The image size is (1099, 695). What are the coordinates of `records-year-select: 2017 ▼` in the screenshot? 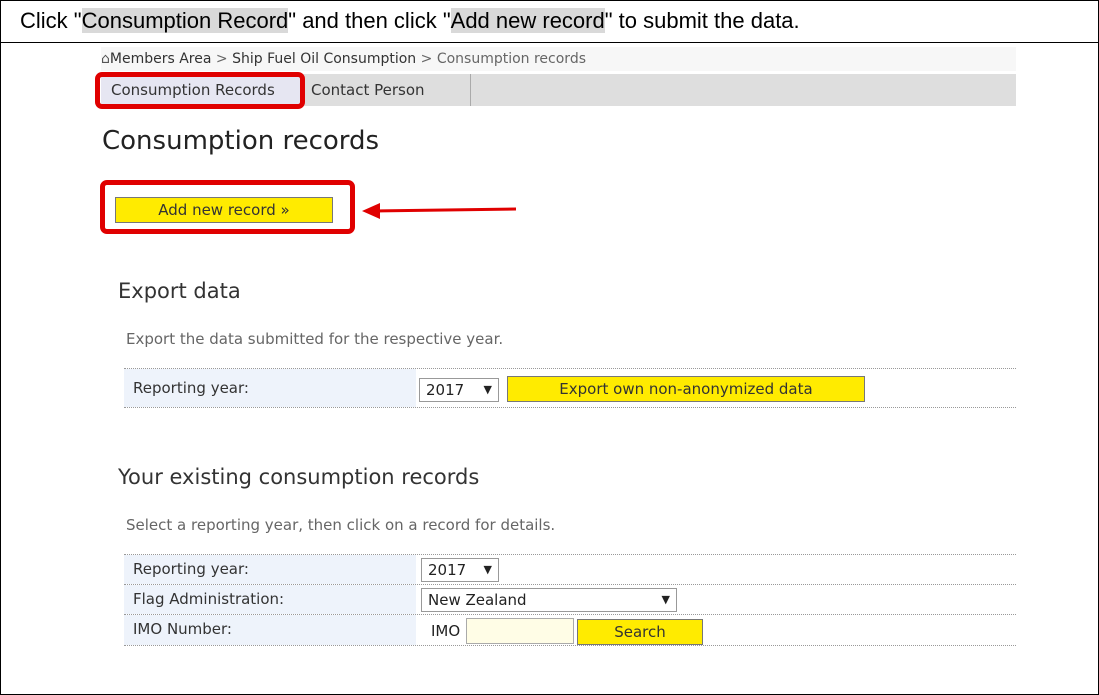 It's located at (460, 570).